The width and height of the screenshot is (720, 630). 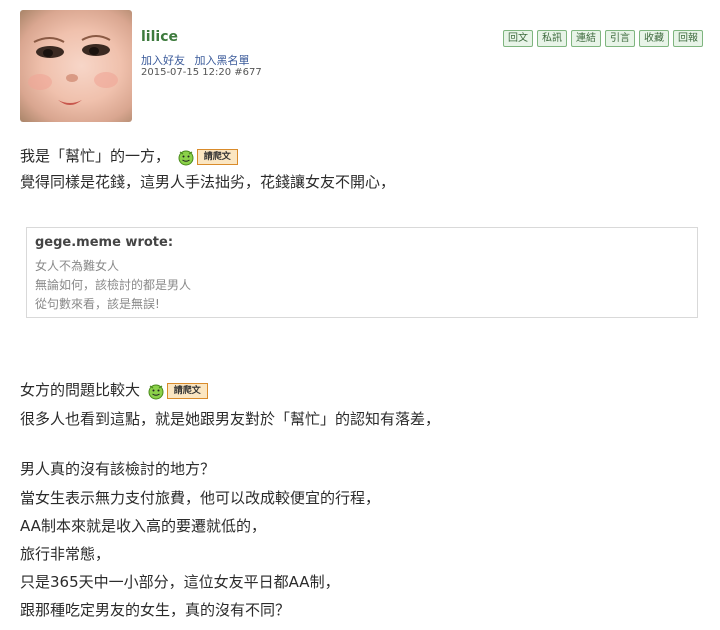 I want to click on reply-button: 回文, so click(x=518, y=38).